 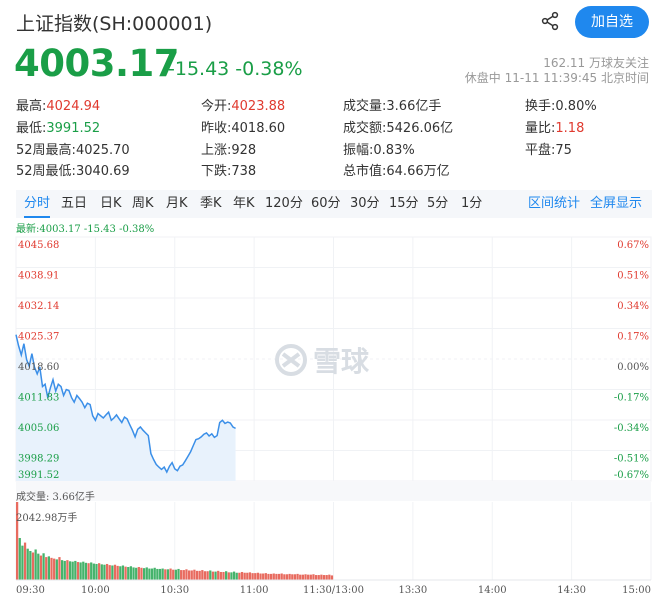 What do you see at coordinates (47, 518) in the screenshot?
I see `volume-max-label: 2042.98万手` at bounding box center [47, 518].